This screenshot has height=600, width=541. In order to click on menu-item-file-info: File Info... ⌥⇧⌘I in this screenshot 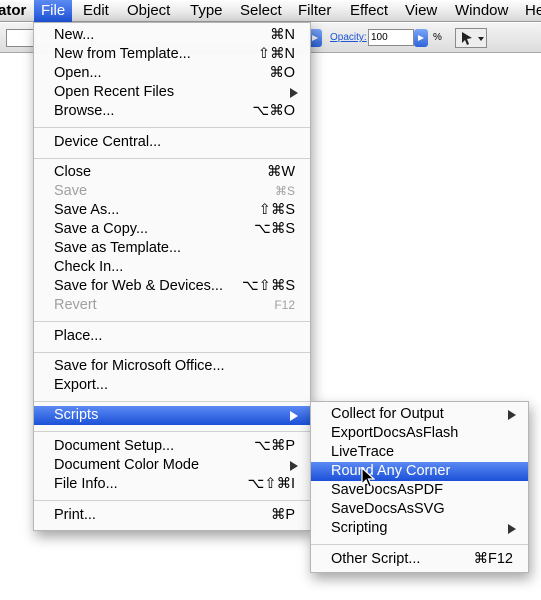, I will do `click(172, 484)`.